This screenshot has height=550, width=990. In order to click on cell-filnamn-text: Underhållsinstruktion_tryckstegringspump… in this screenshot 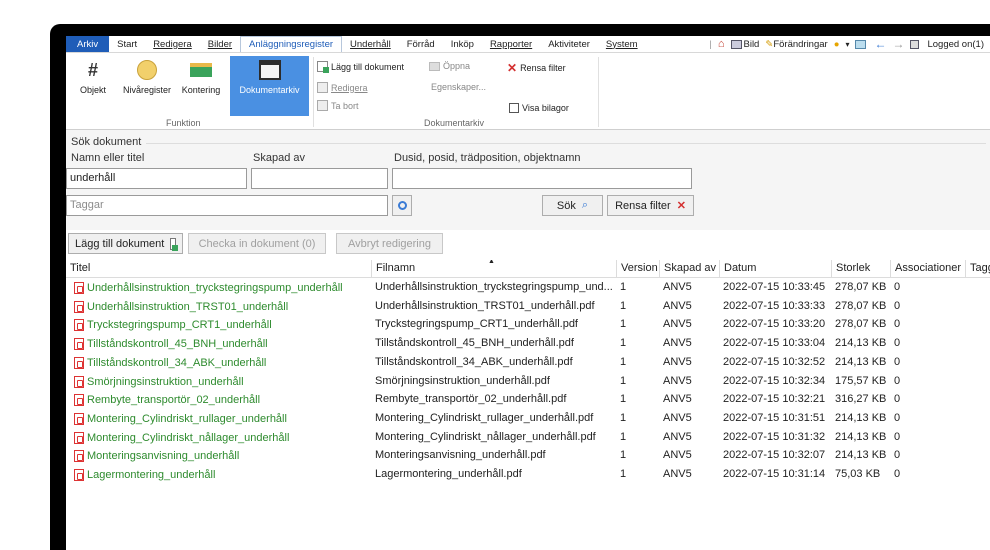, I will do `click(494, 287)`.